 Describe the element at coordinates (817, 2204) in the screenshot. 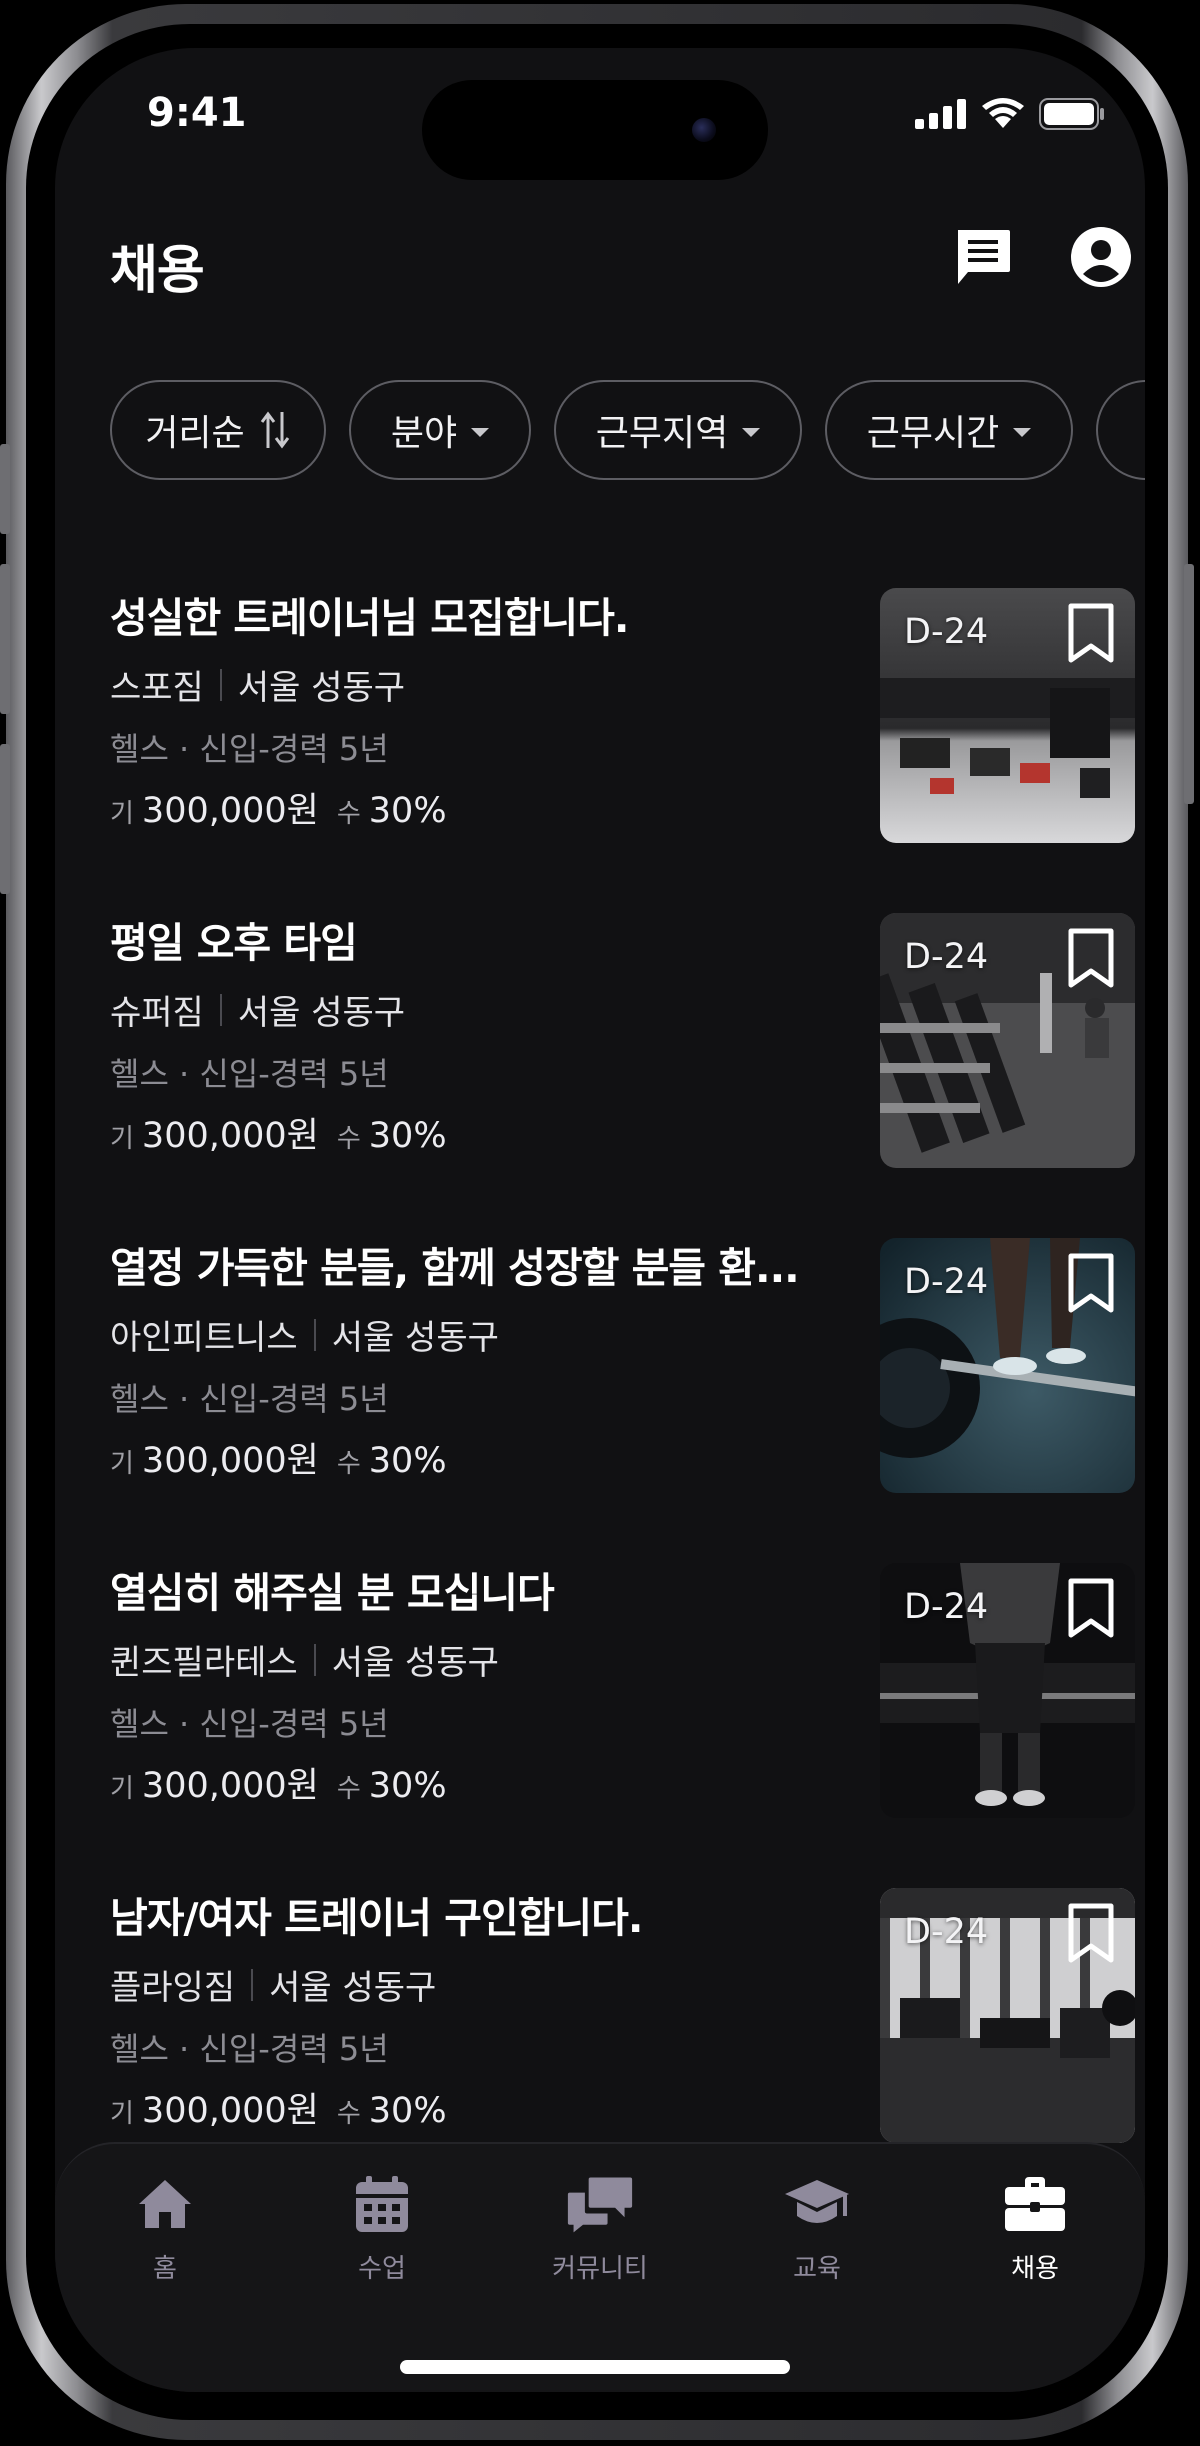

I see `graduation-cap-icon` at that location.